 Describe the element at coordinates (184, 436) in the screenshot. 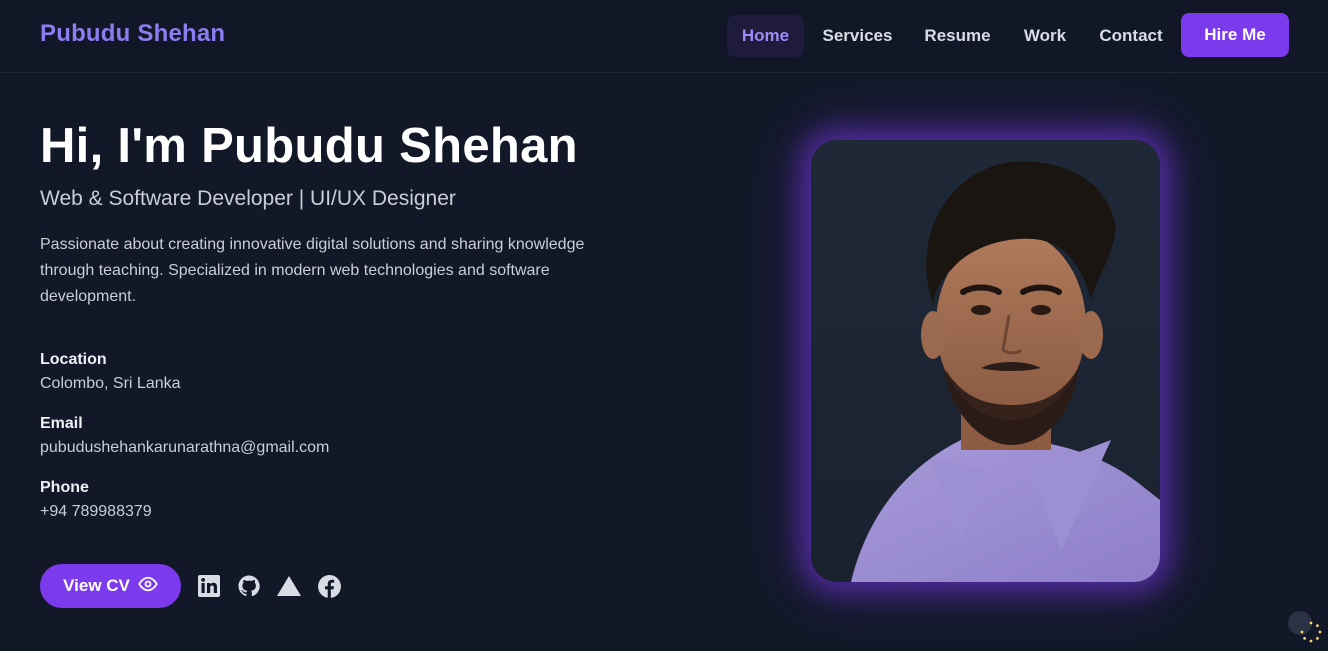

I see `info-email: Email pubudushehankarunarathna@gmail.com` at that location.